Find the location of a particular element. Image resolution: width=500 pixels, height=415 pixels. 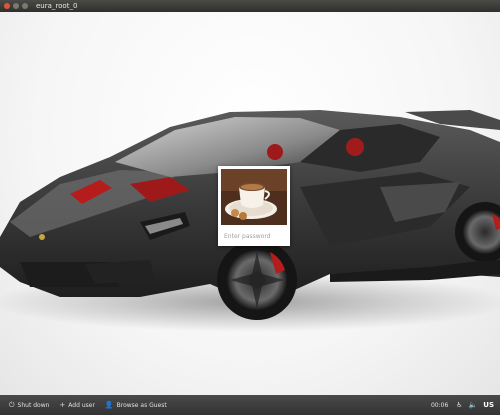

power-icon: ⏻ is located at coordinates (12, 404).